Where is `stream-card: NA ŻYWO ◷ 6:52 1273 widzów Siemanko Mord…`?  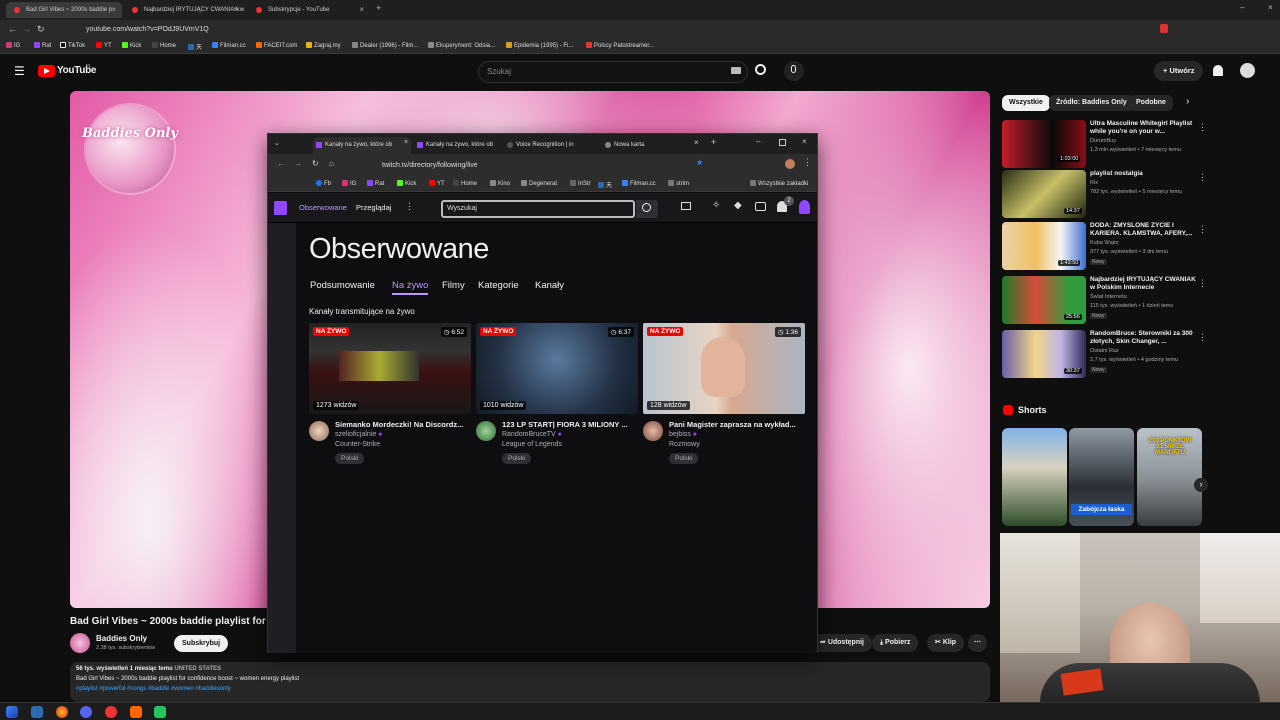 stream-card: NA ŻYWO ◷ 6:52 1273 widzów Siemanko Mord… is located at coordinates (390, 393).